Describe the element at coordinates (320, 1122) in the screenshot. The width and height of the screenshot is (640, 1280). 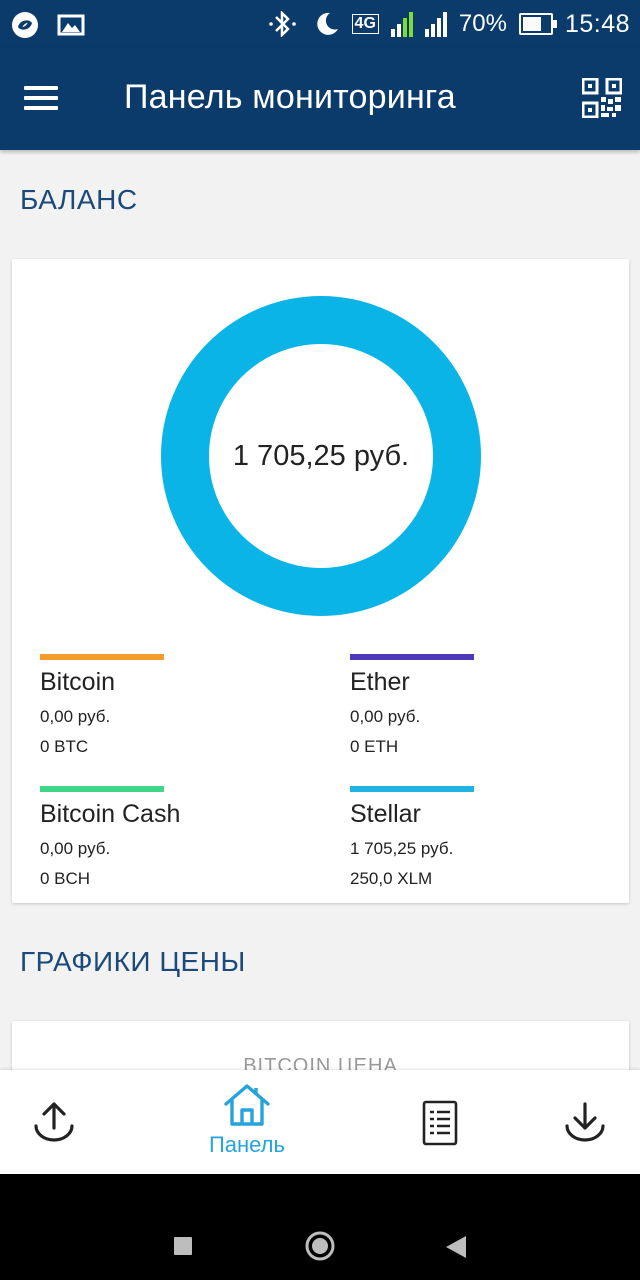
I see `bottom-navigation: Панель` at that location.